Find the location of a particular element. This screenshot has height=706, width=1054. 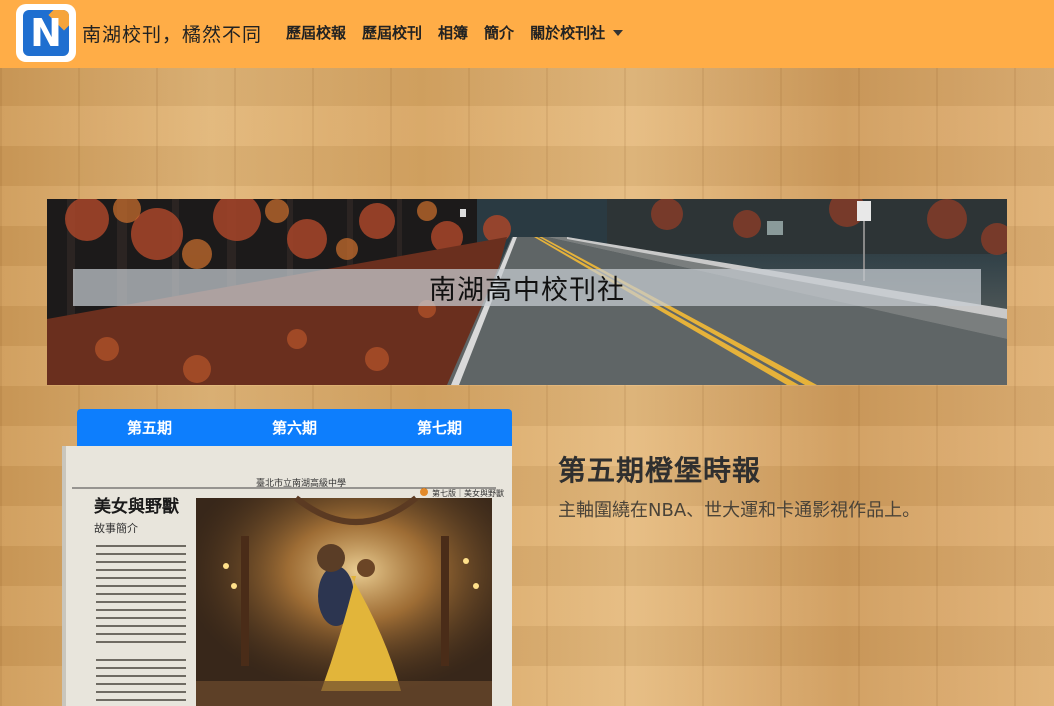

logo: N is located at coordinates (46, 33).